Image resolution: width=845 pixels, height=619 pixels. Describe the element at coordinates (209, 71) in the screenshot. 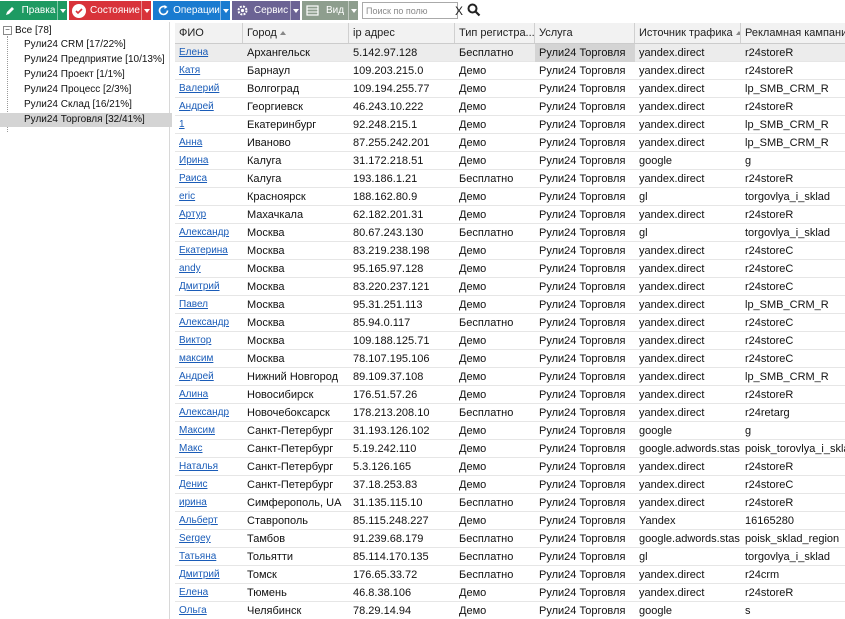

I see `fio-link: Катя` at that location.